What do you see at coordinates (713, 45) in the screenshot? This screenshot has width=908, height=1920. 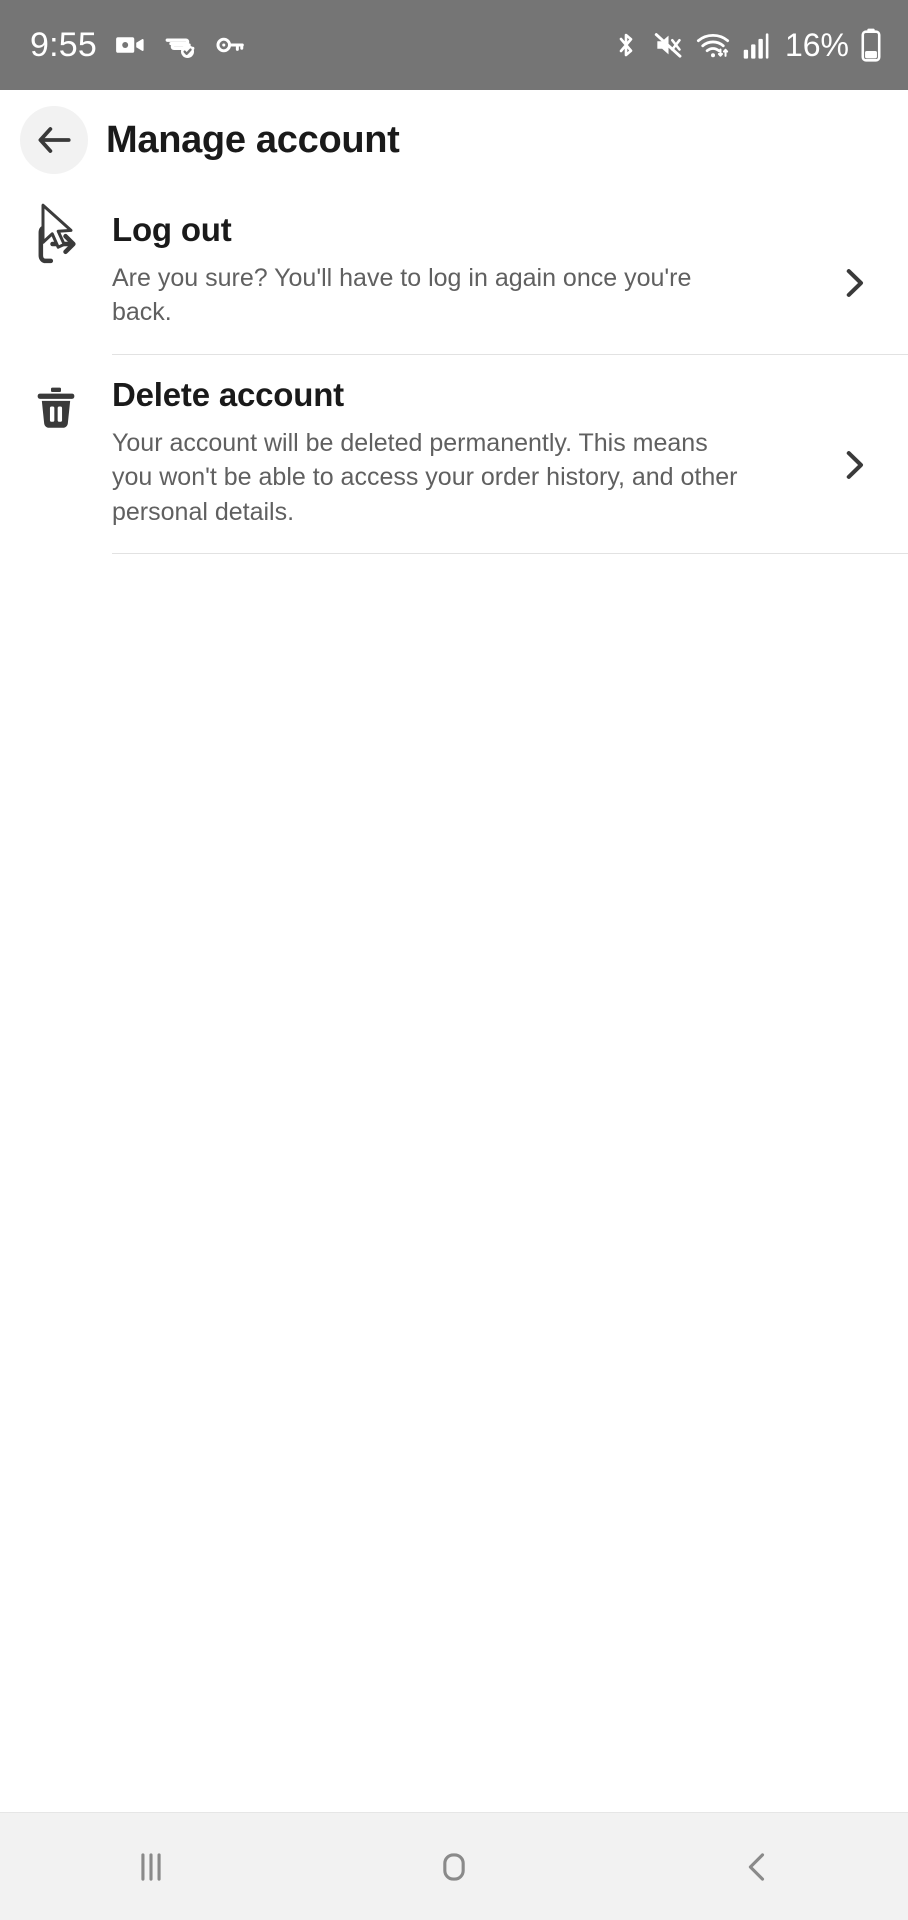 I see `wifi-icon` at bounding box center [713, 45].